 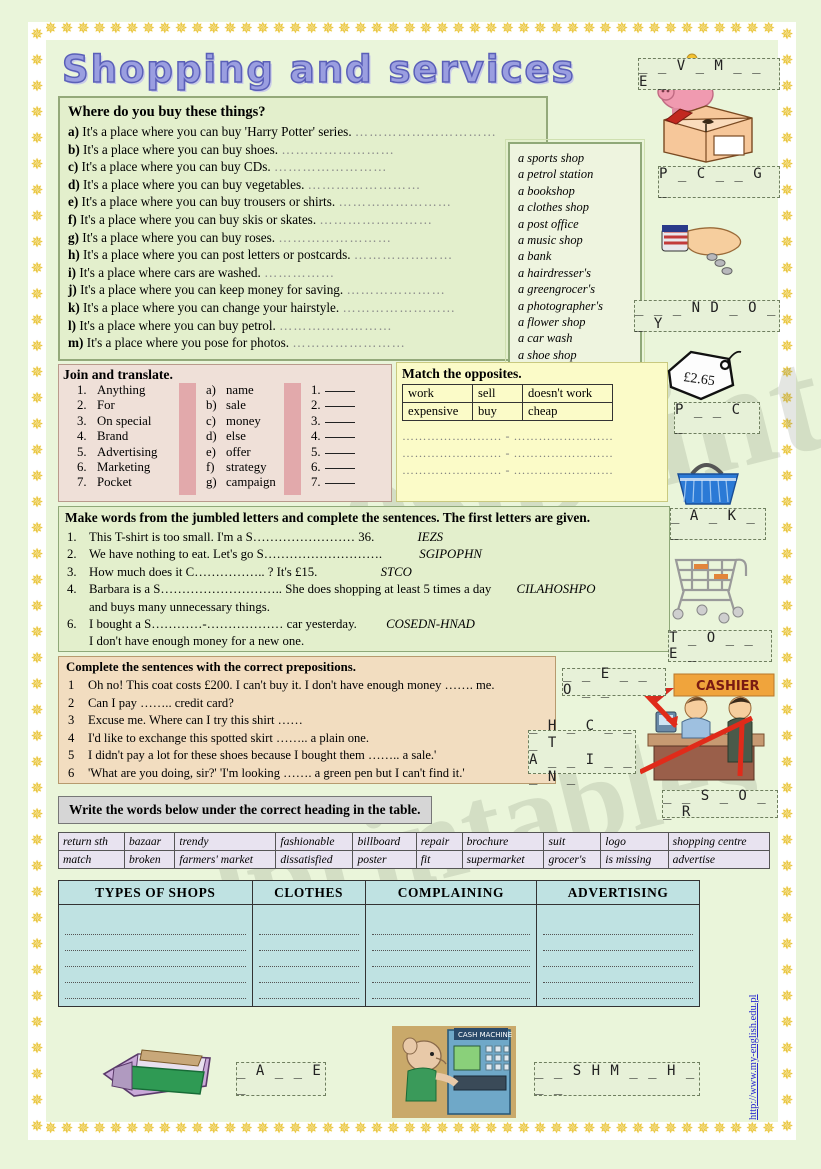 I want to click on item-letter: l), so click(x=72, y=325).